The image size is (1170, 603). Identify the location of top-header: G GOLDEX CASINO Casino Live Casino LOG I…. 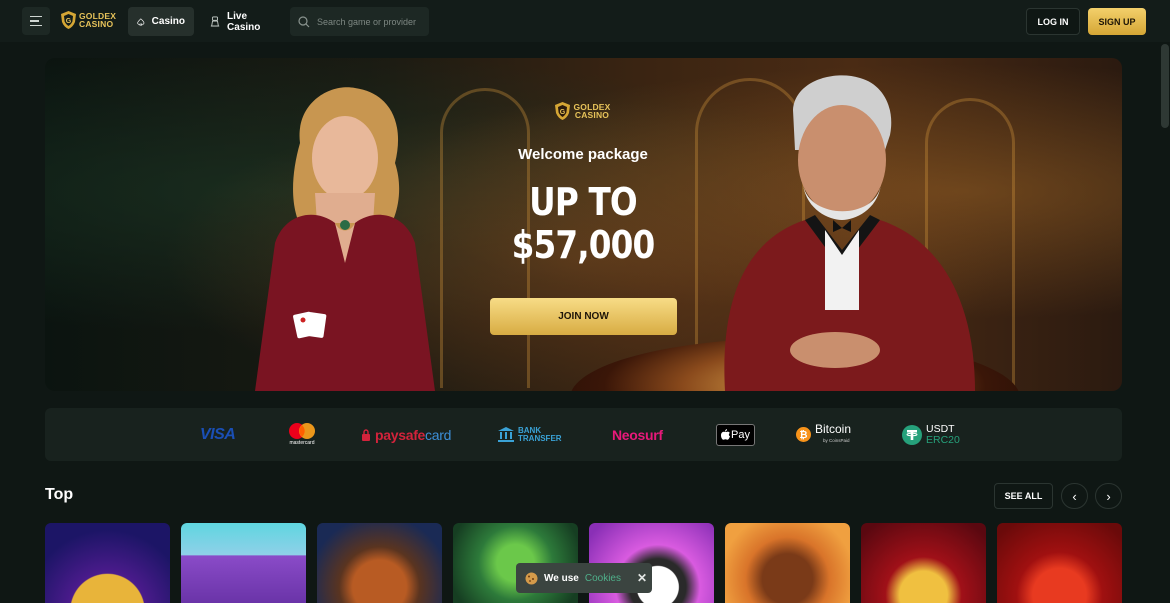
(585, 21).